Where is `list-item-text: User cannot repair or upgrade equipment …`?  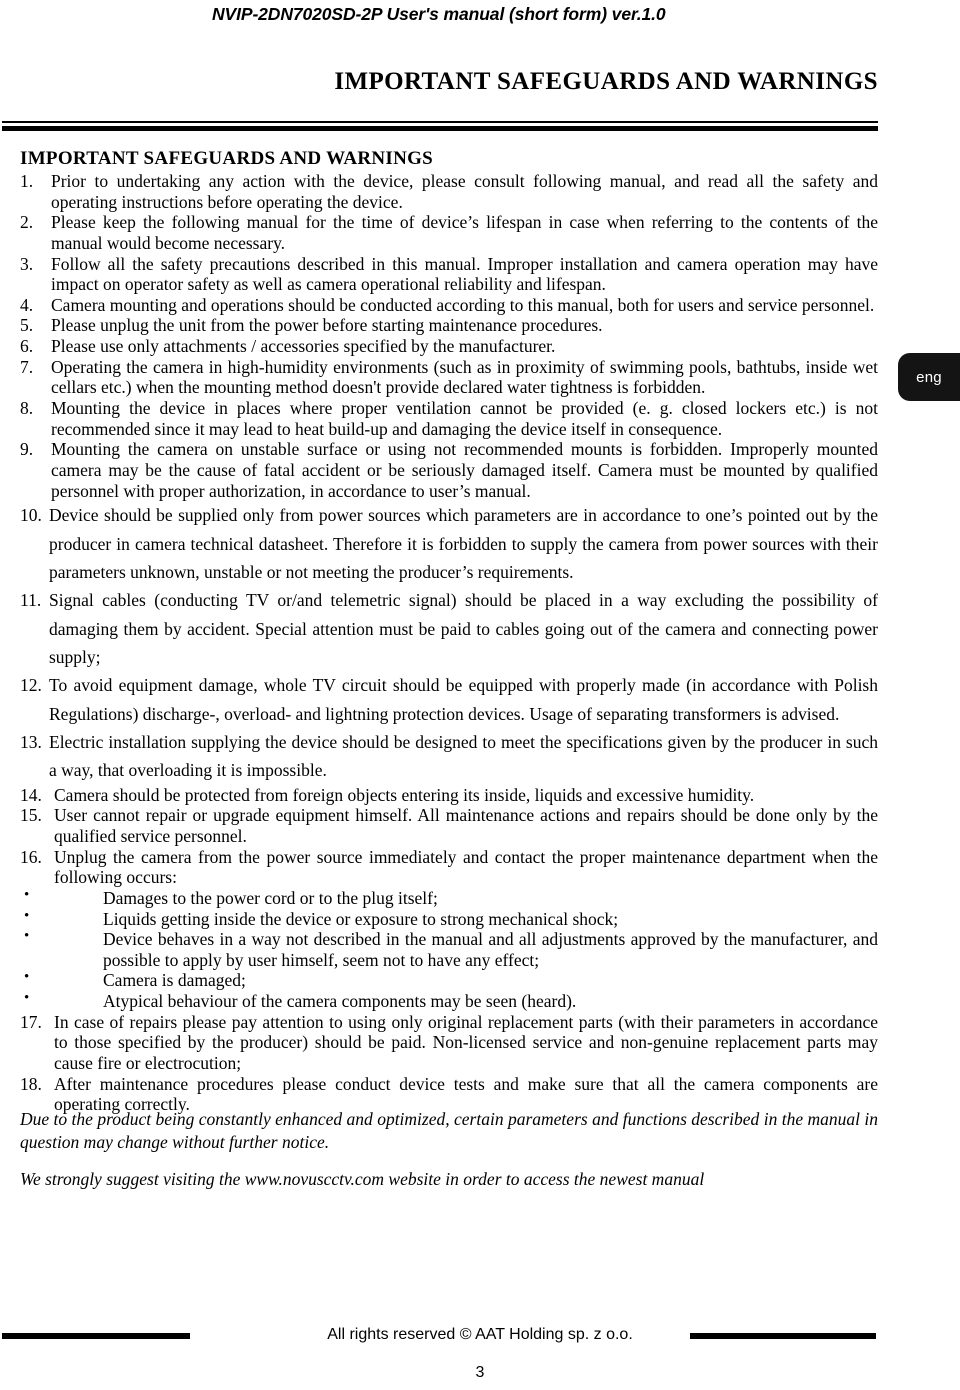 list-item-text: User cannot repair or upgrade equipment … is located at coordinates (466, 825).